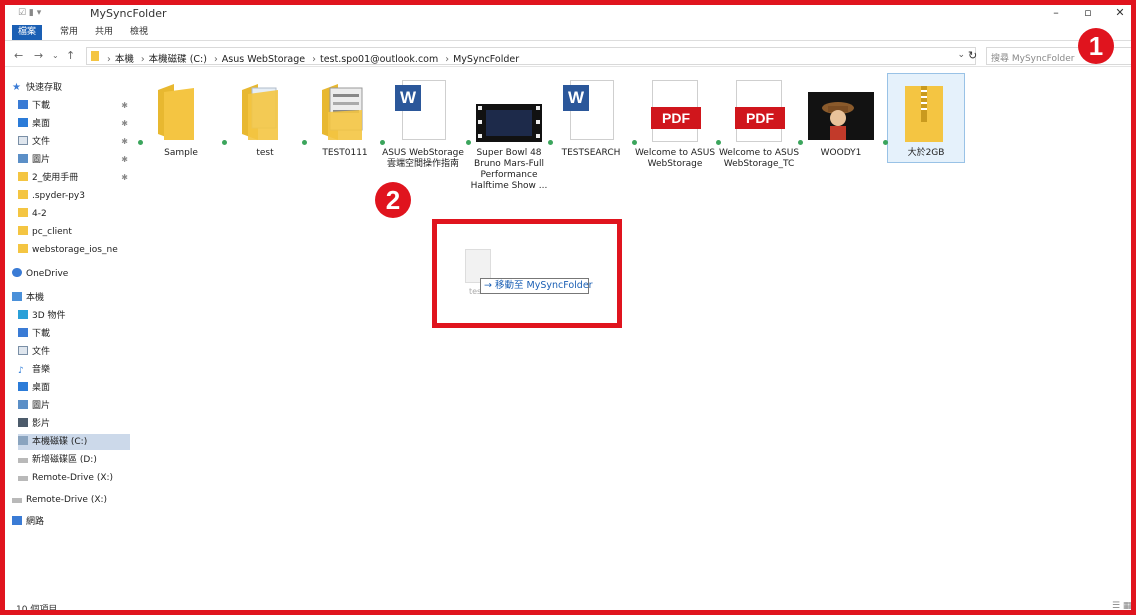 The image size is (1136, 615). What do you see at coordinates (70, 55) in the screenshot?
I see `up-arrow-icon: ↑` at bounding box center [70, 55].